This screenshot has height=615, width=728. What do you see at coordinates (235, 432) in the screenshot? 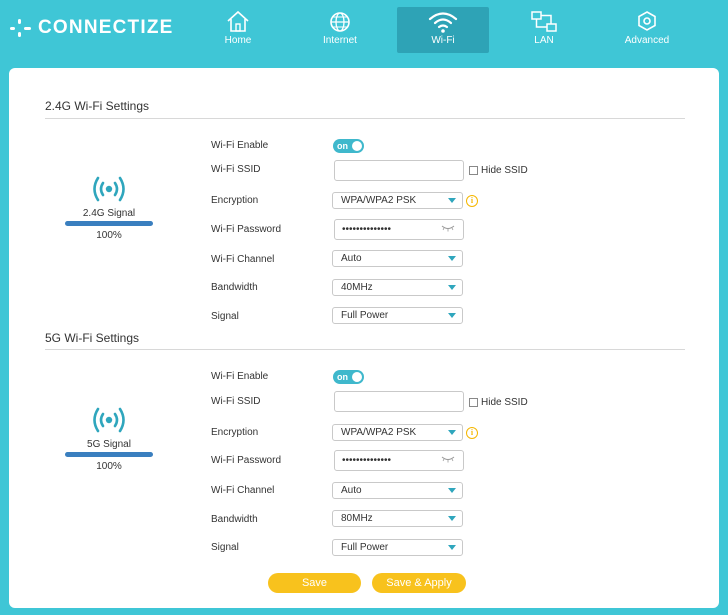
I see `label-encryption-5g: Encryption` at bounding box center [235, 432].